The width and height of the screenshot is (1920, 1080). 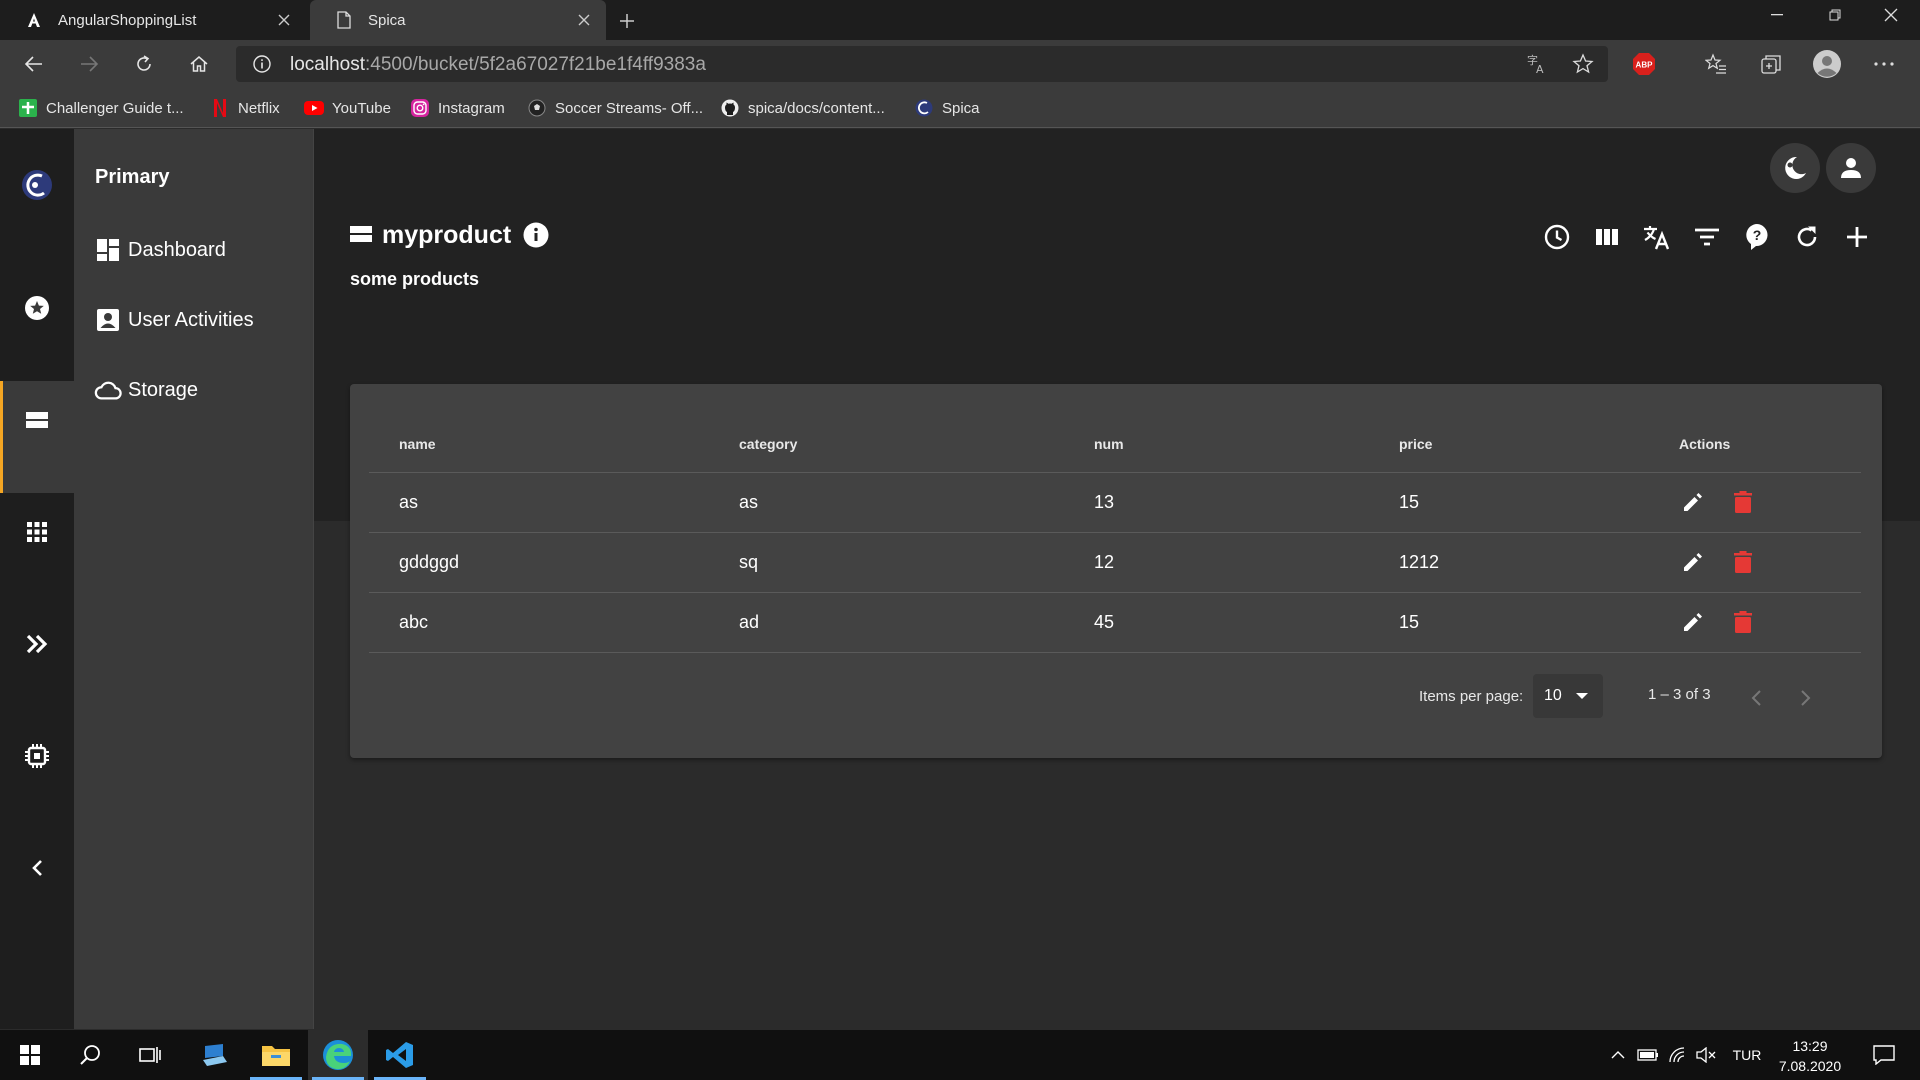 What do you see at coordinates (458, 20) in the screenshot?
I see `tab-spica: Spica` at bounding box center [458, 20].